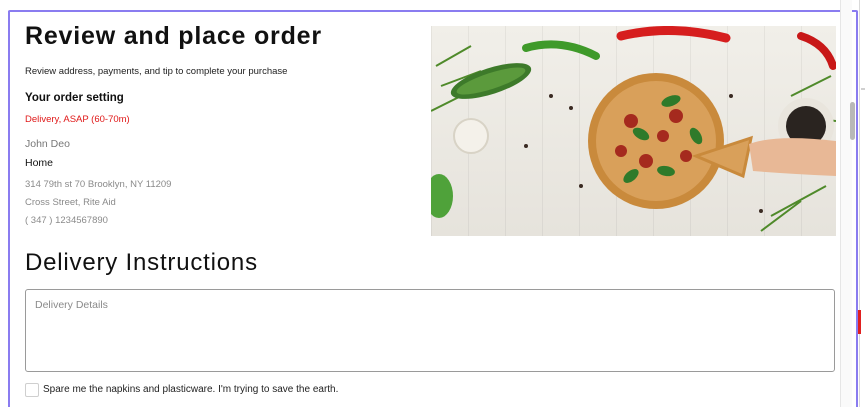 This screenshot has width=865, height=407. Describe the element at coordinates (471, 136) in the screenshot. I see `garlic-bulb` at that location.